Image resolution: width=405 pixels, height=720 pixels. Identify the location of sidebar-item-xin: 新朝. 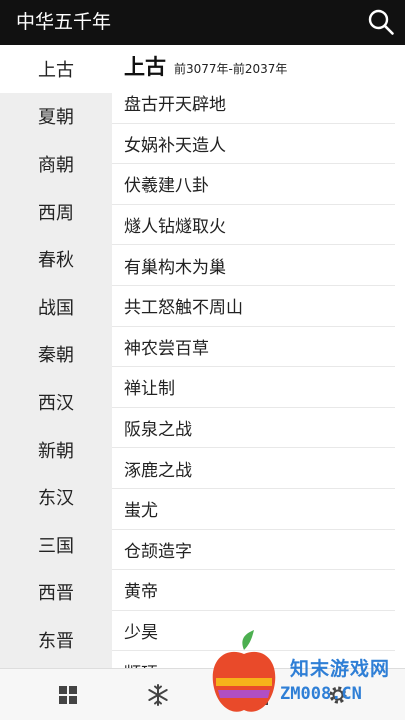
(56, 450).